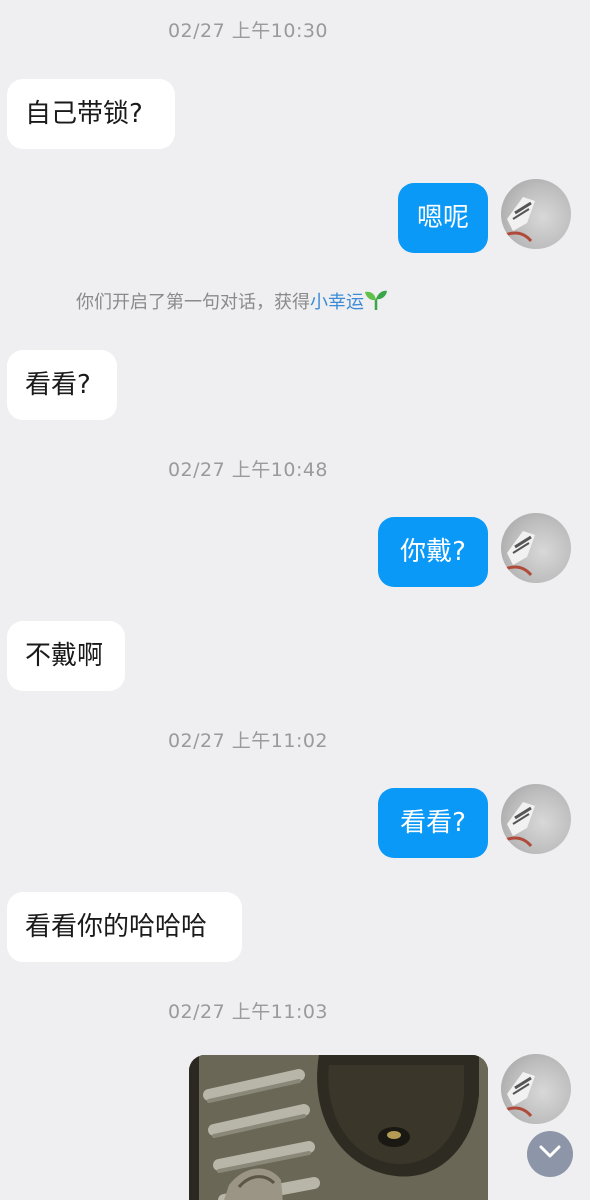  I want to click on scroll-to-bottom-button, so click(550, 1154).